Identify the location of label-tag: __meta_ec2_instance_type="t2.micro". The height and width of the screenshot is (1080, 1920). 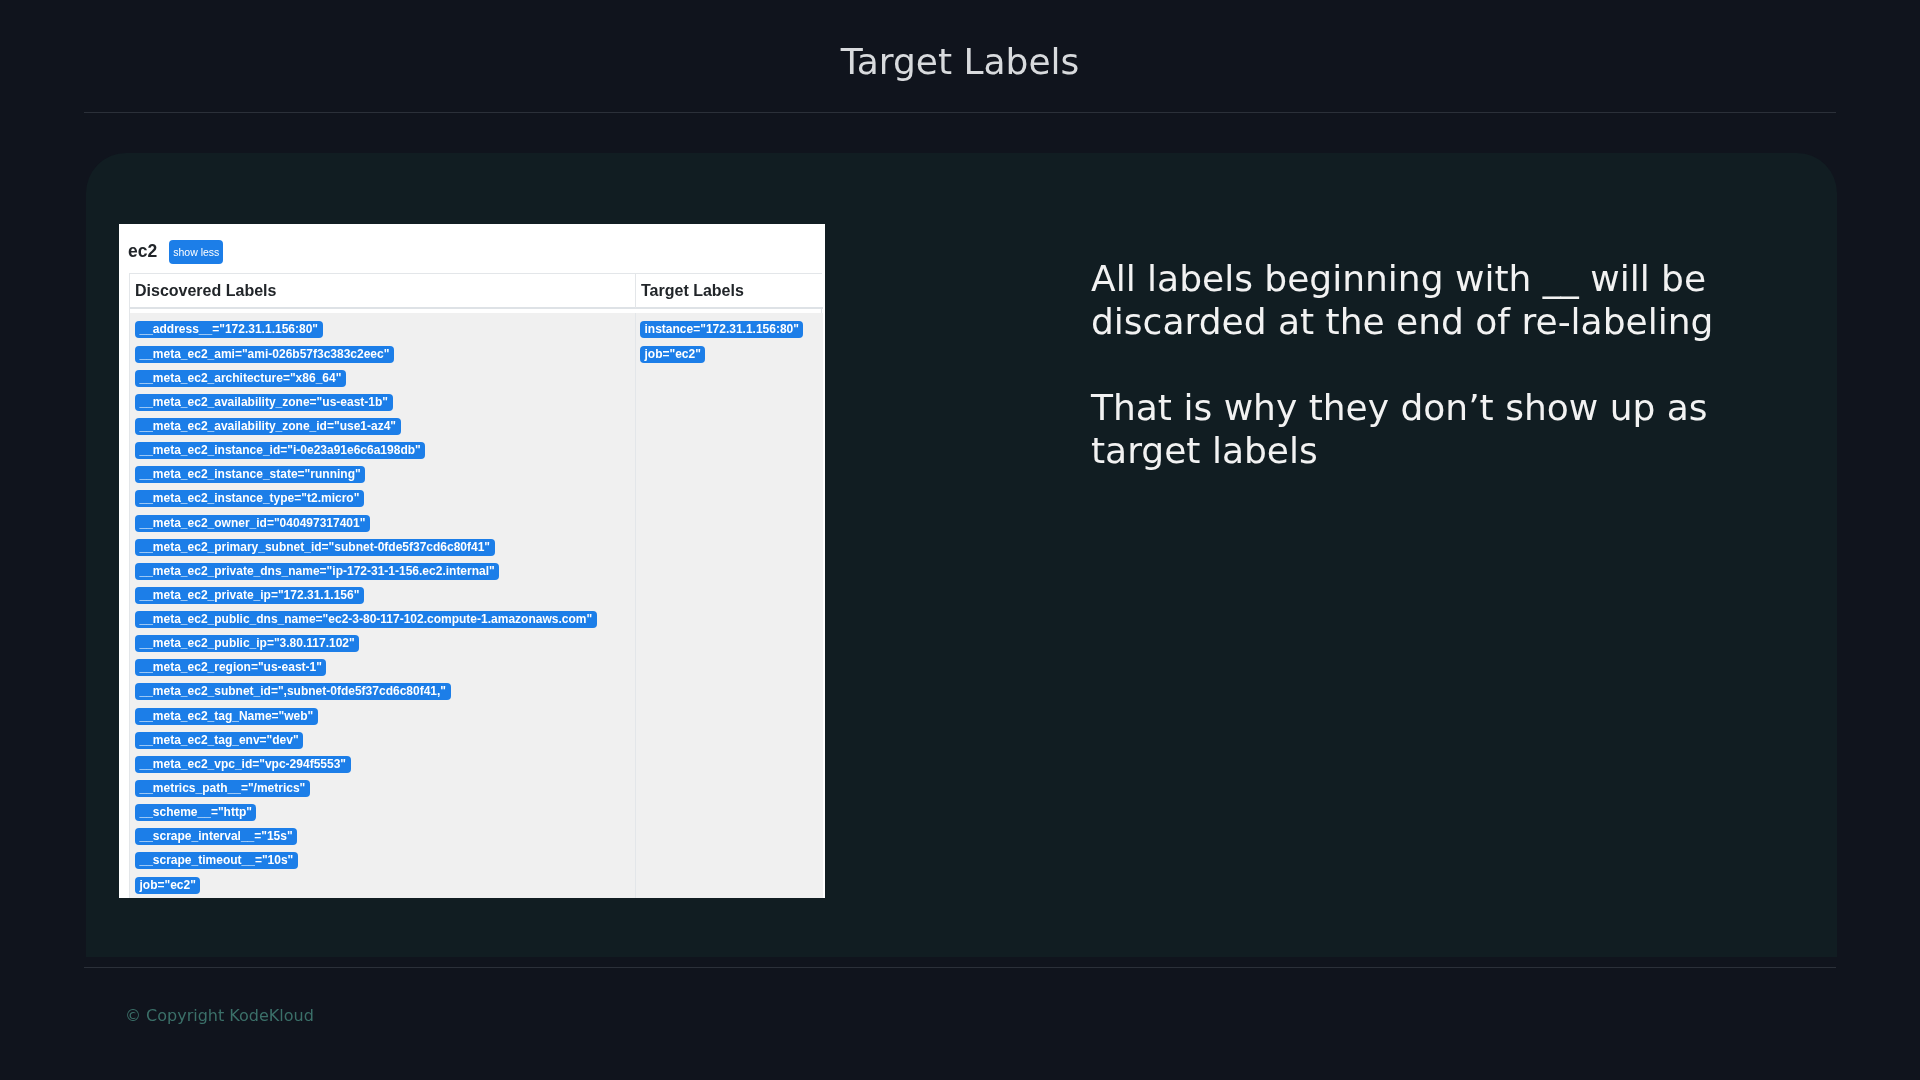
(249, 499).